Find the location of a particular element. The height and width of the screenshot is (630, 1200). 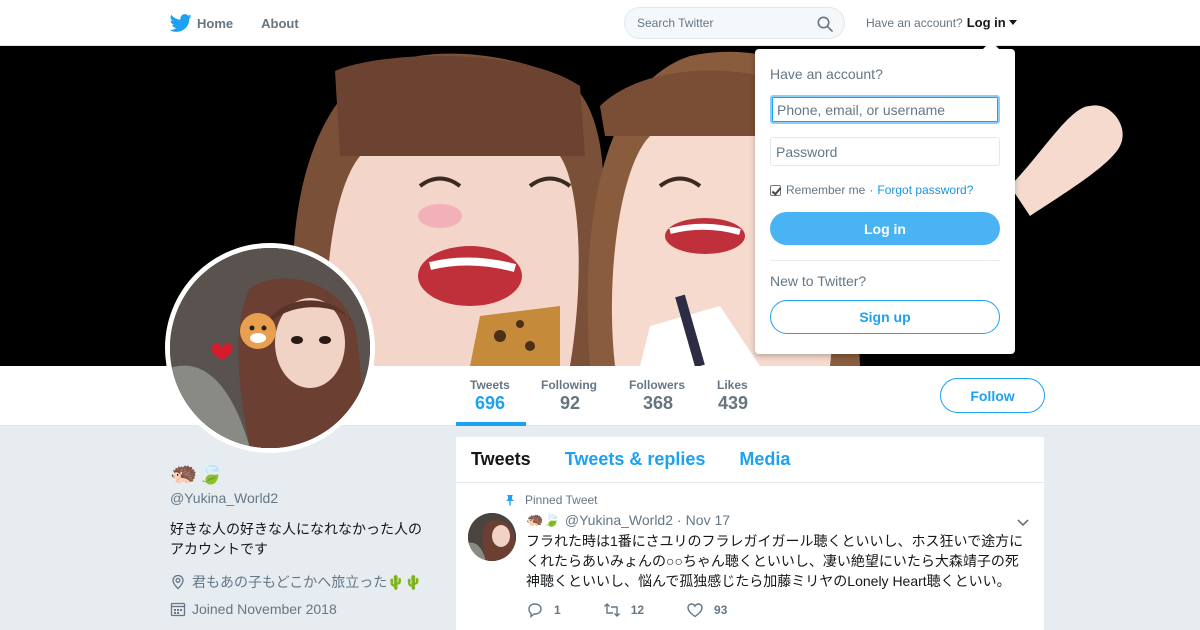

tweet-author-handle: @Yukina_World2 is located at coordinates (619, 520).